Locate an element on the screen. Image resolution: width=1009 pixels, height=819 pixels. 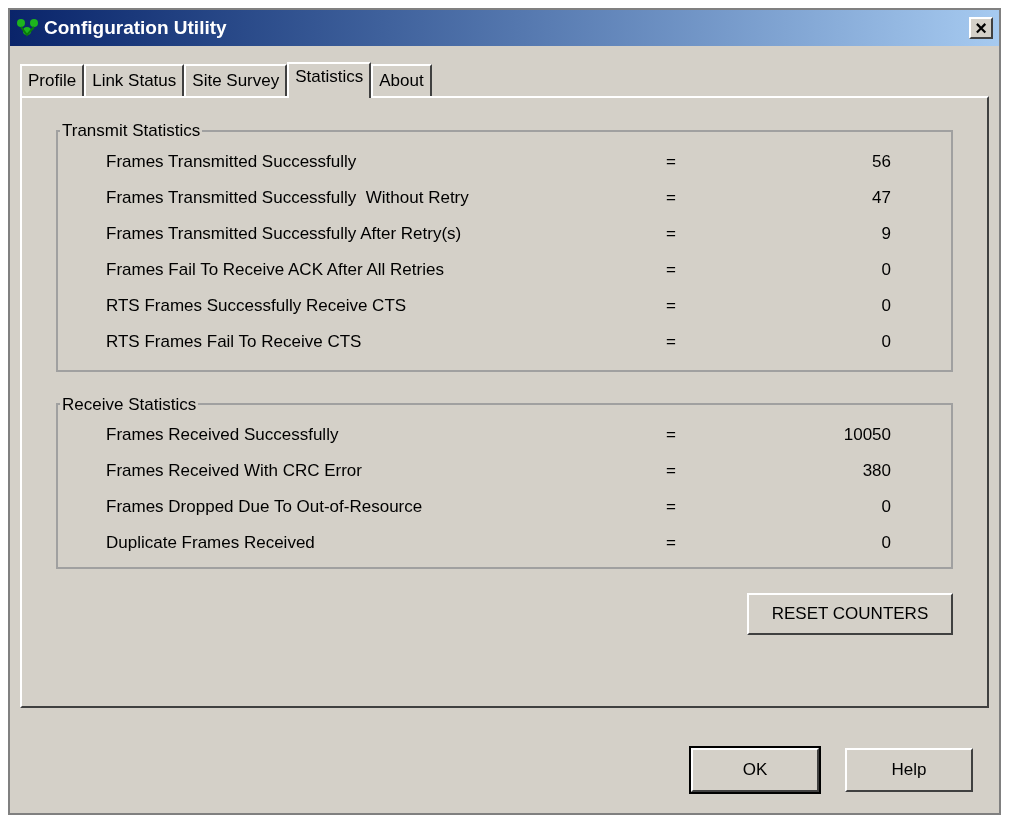
stat-value: 47 is located at coordinates (881, 197).